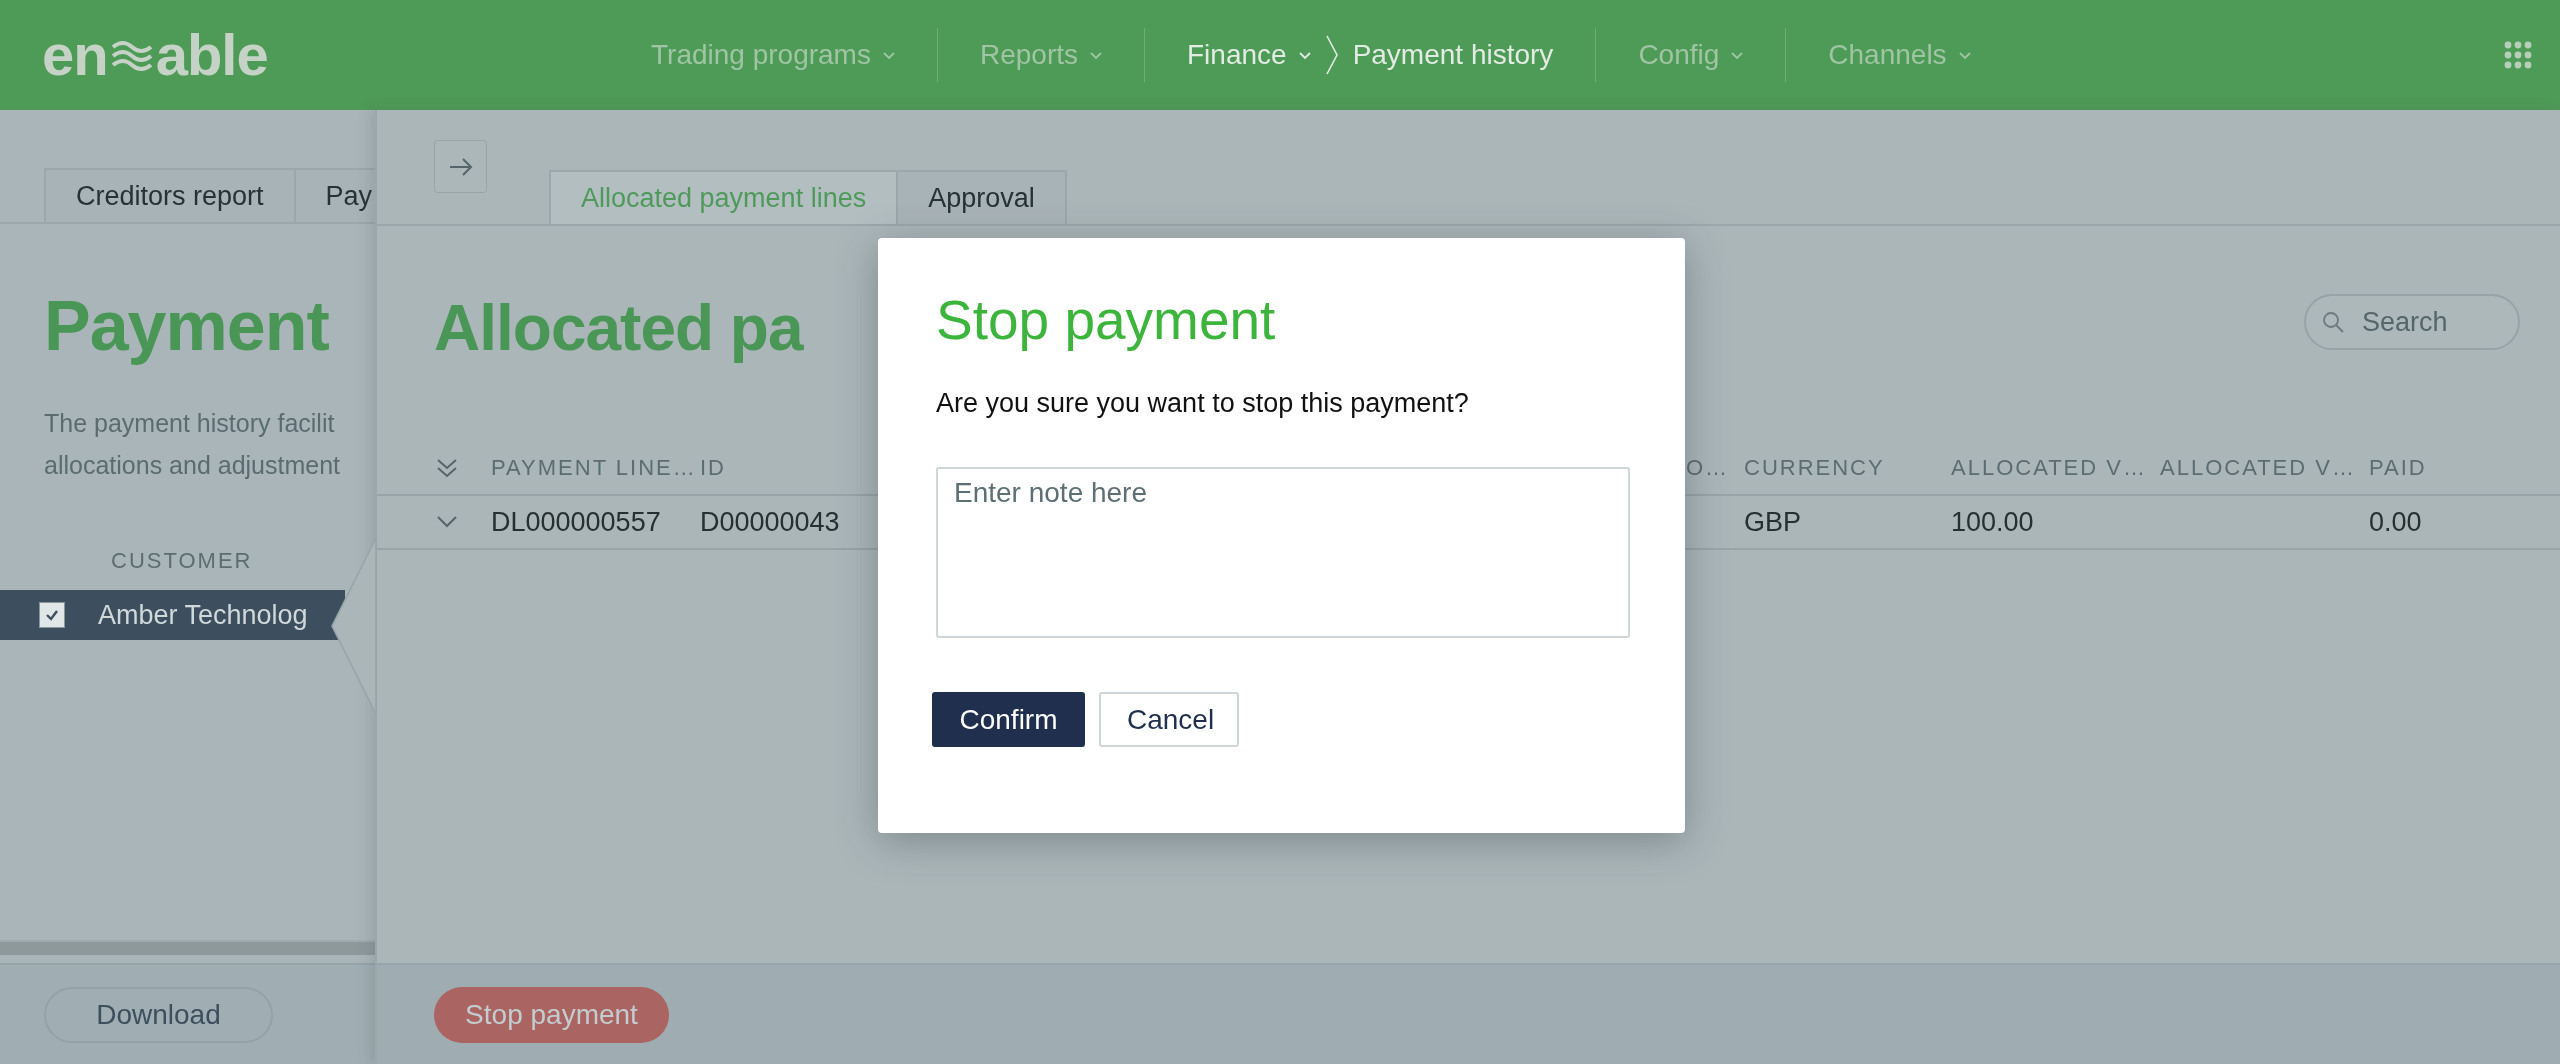 The height and width of the screenshot is (1064, 2560). Describe the element at coordinates (460, 166) in the screenshot. I see `arrow-right-icon` at that location.